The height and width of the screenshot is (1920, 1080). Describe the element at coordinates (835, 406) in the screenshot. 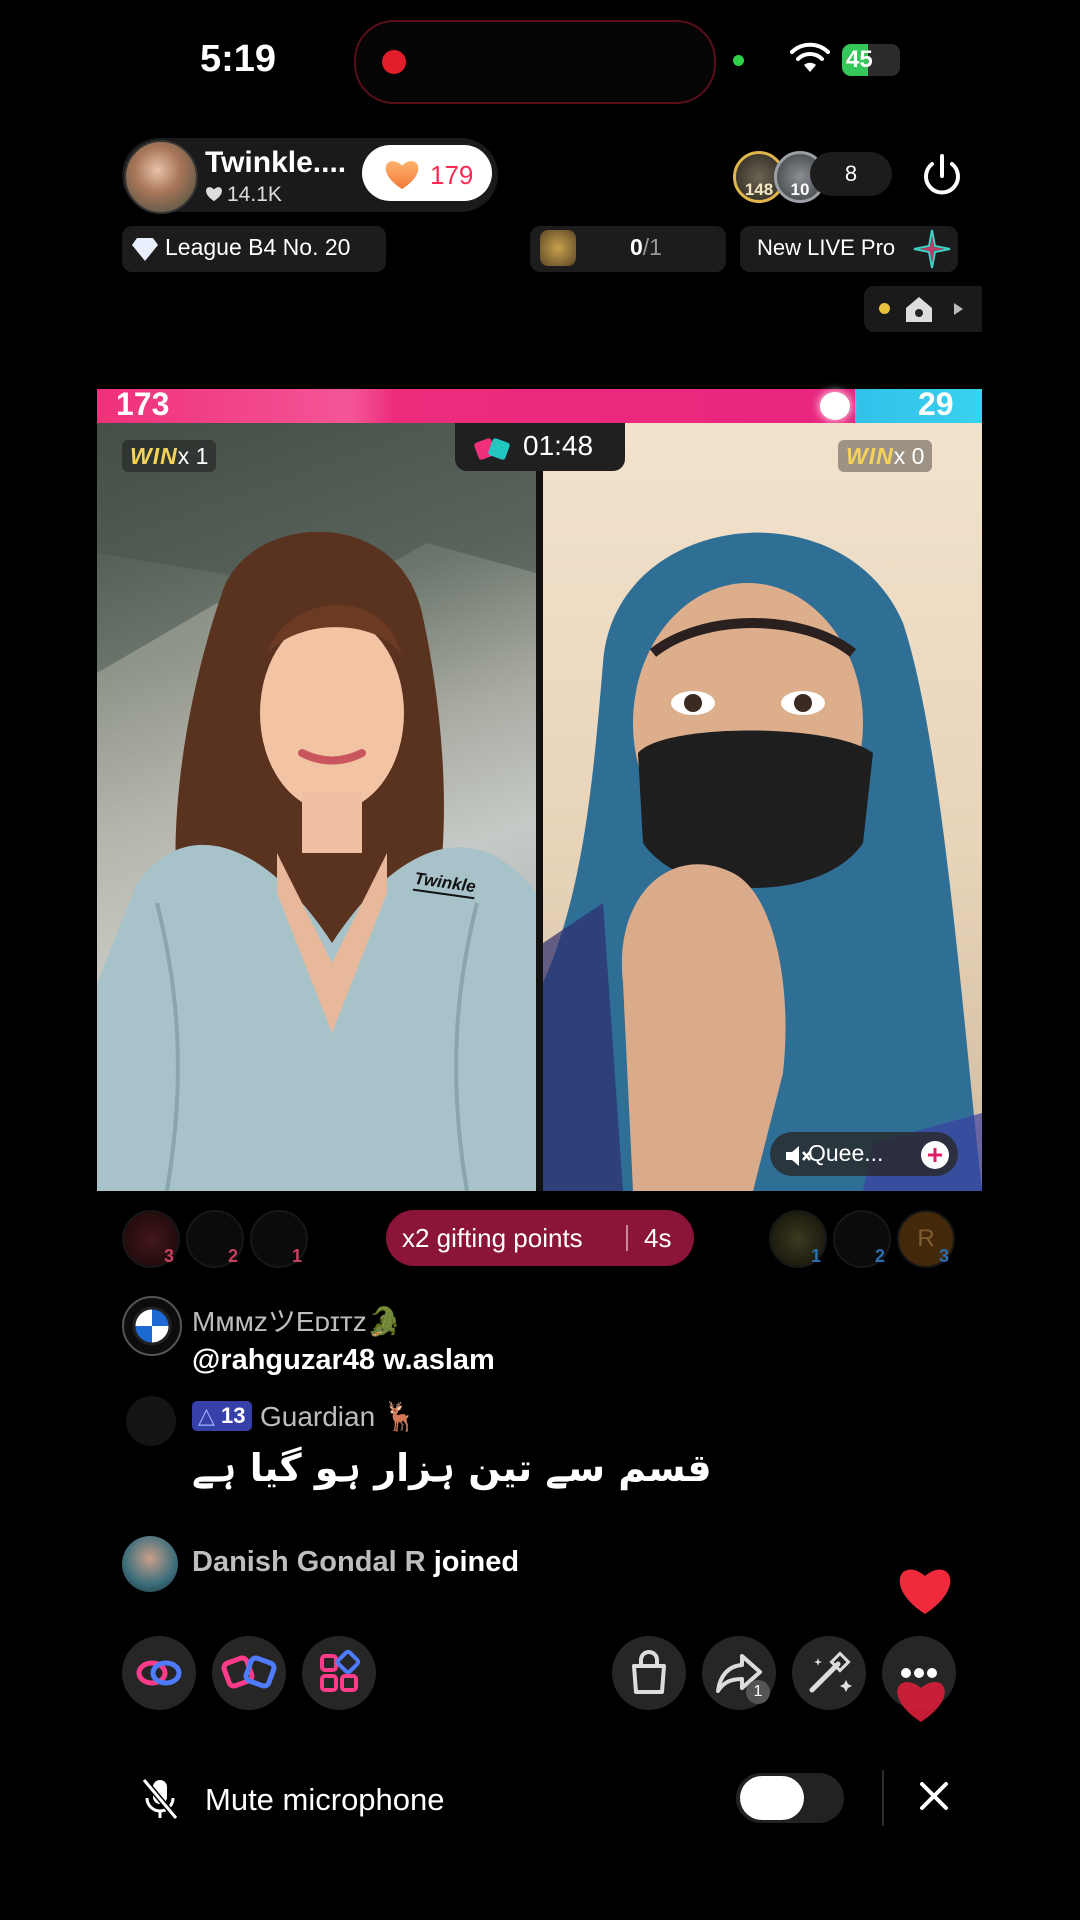

I see `score-spark-icon` at that location.